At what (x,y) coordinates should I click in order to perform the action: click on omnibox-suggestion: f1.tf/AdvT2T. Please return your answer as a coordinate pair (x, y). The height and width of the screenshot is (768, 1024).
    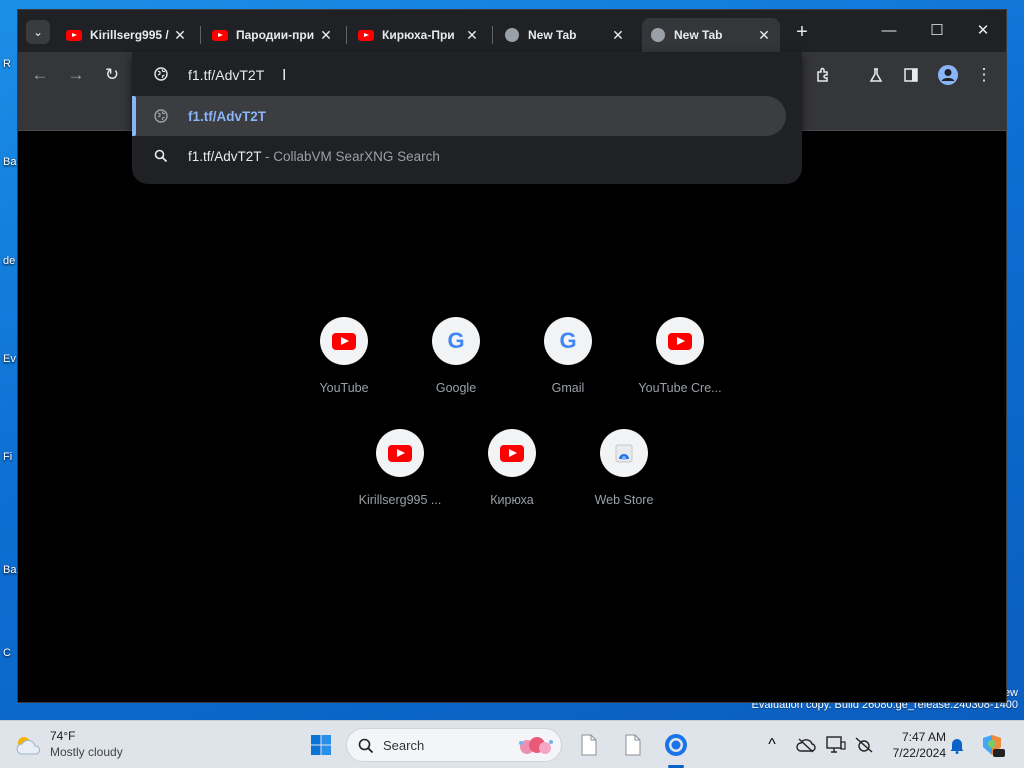
    Looking at the image, I should click on (459, 116).